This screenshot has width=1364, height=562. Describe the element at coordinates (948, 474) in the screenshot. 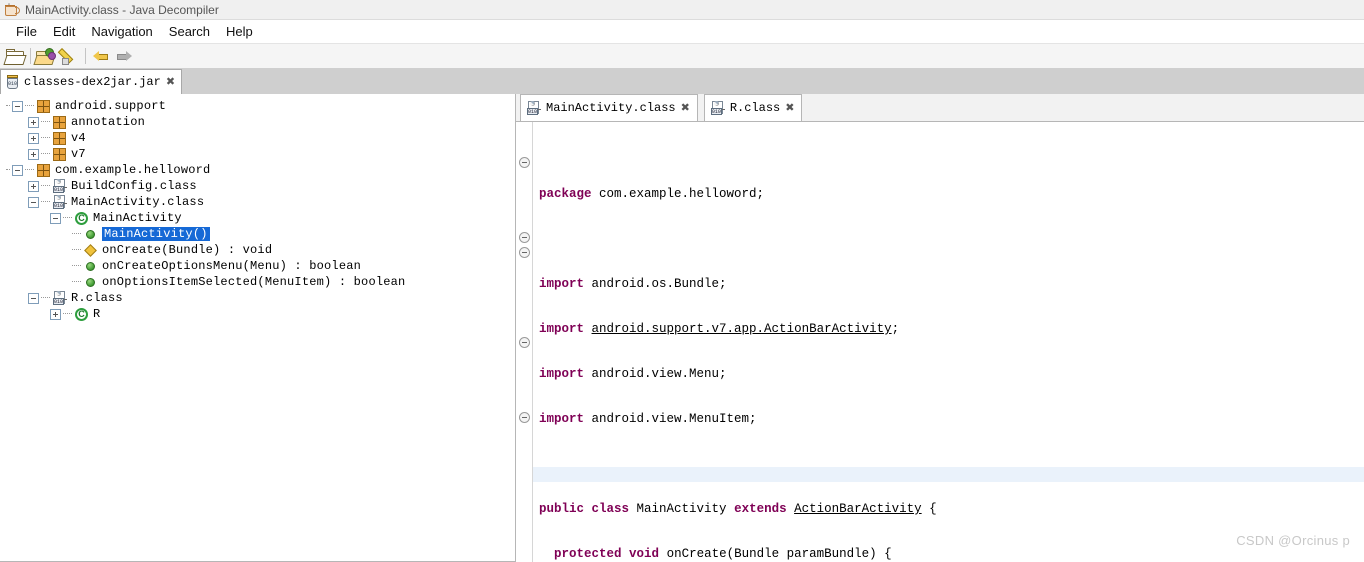

I see `current-line-highlight` at that location.